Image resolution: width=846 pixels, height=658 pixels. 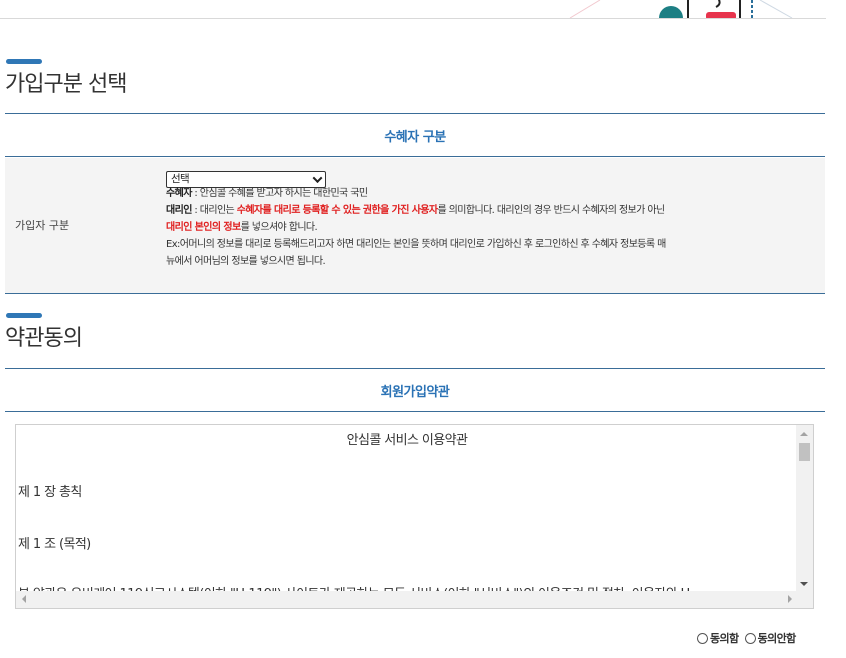 I want to click on scroll-right-icon, so click(x=792, y=599).